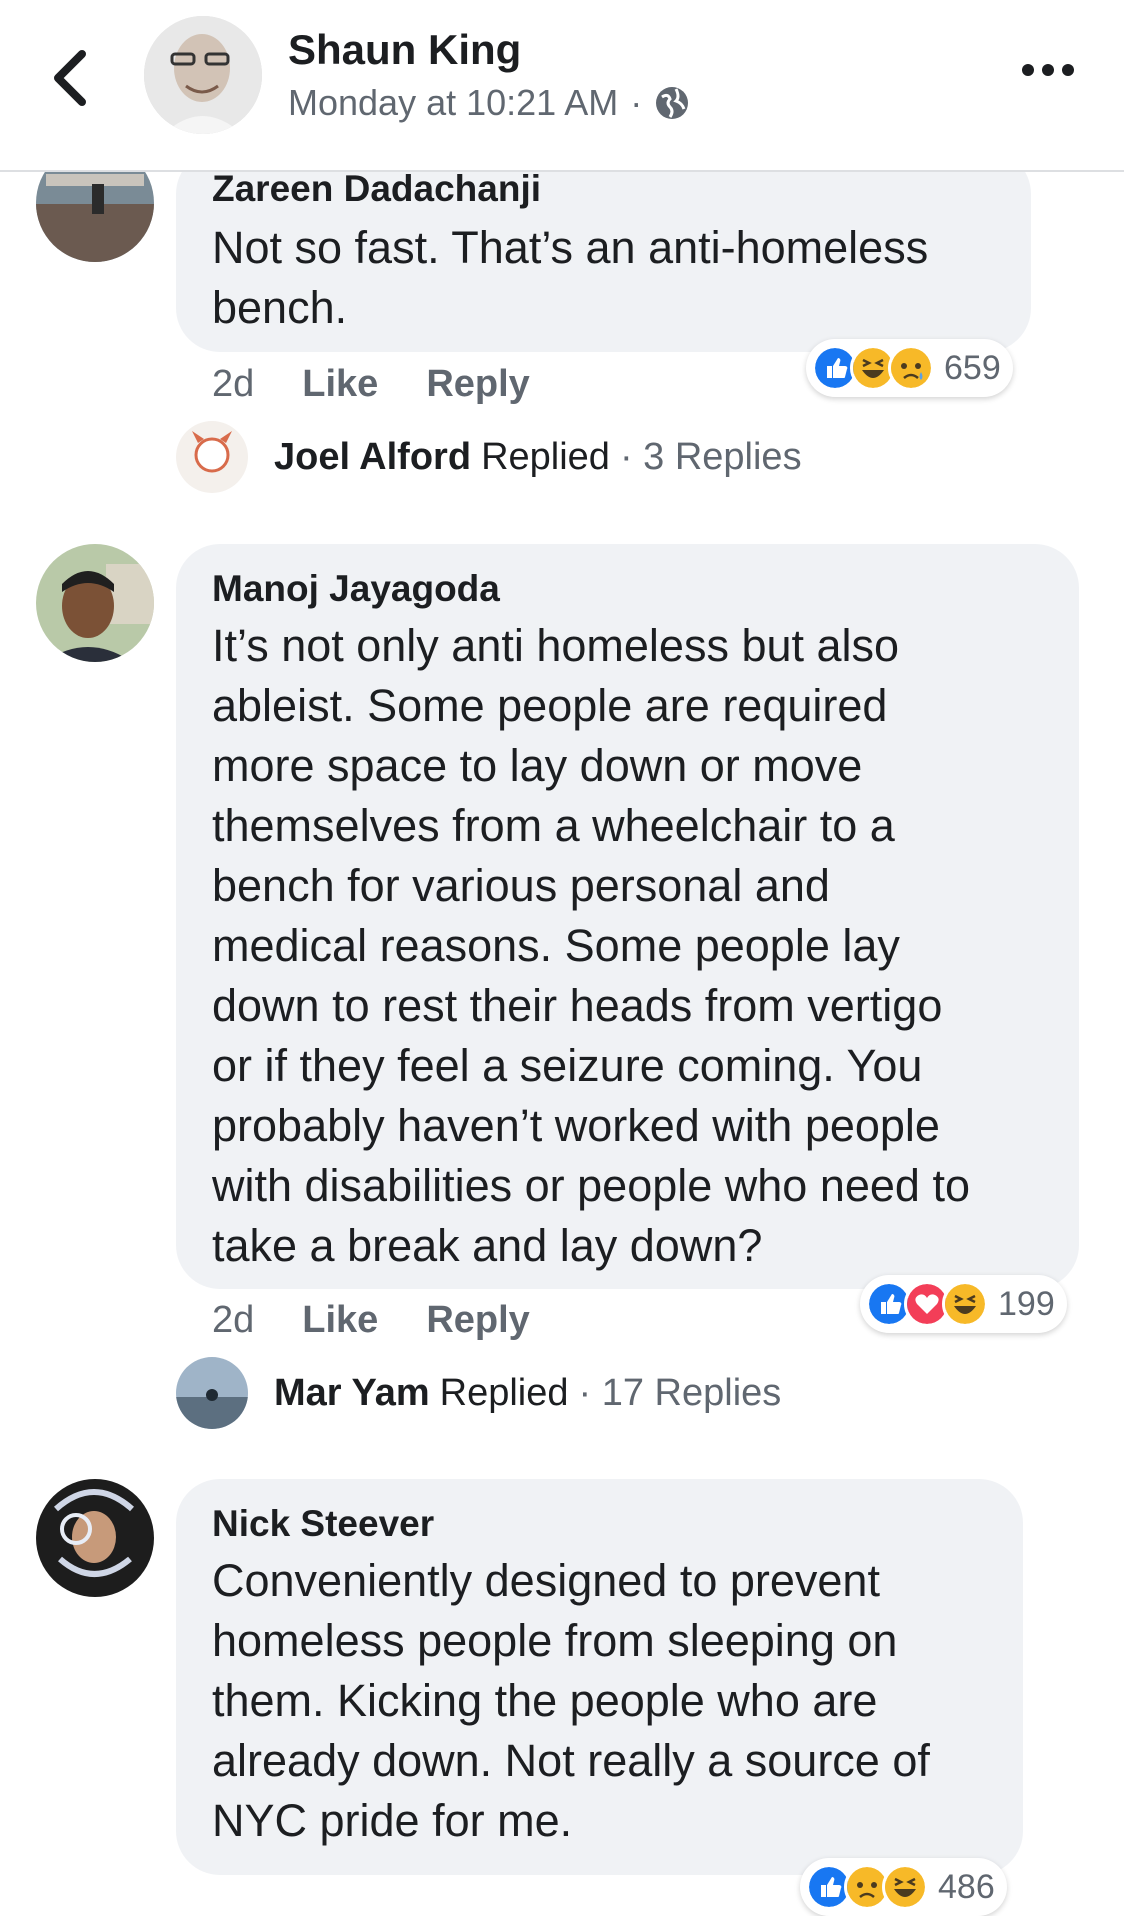  Describe the element at coordinates (70, 78) in the screenshot. I see `back-chevron-icon` at that location.